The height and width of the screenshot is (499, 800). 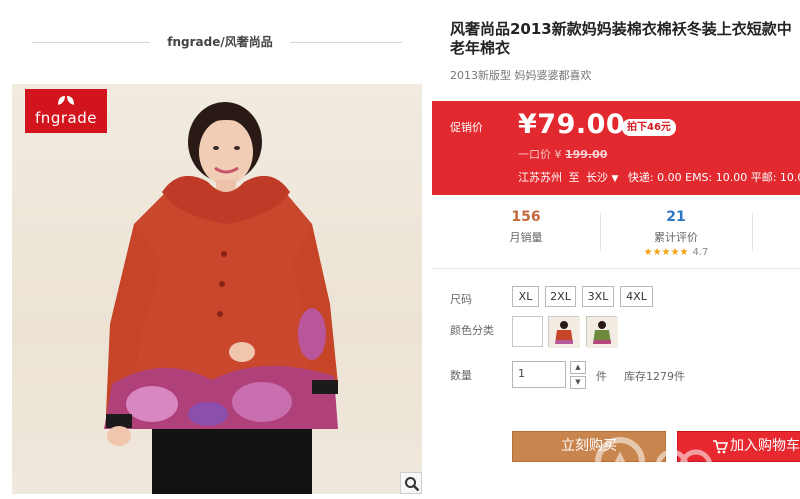 I want to click on shop-name: fngrade/风奢尚品, so click(x=220, y=41).